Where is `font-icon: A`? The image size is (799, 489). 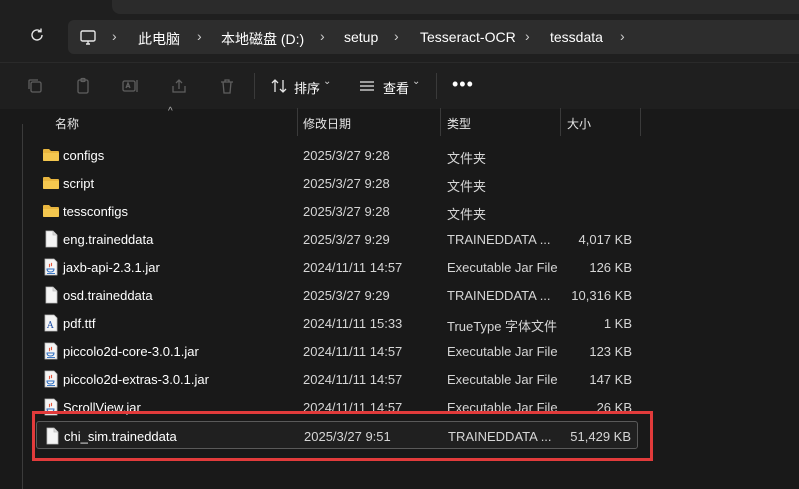 font-icon: A is located at coordinates (51, 323).